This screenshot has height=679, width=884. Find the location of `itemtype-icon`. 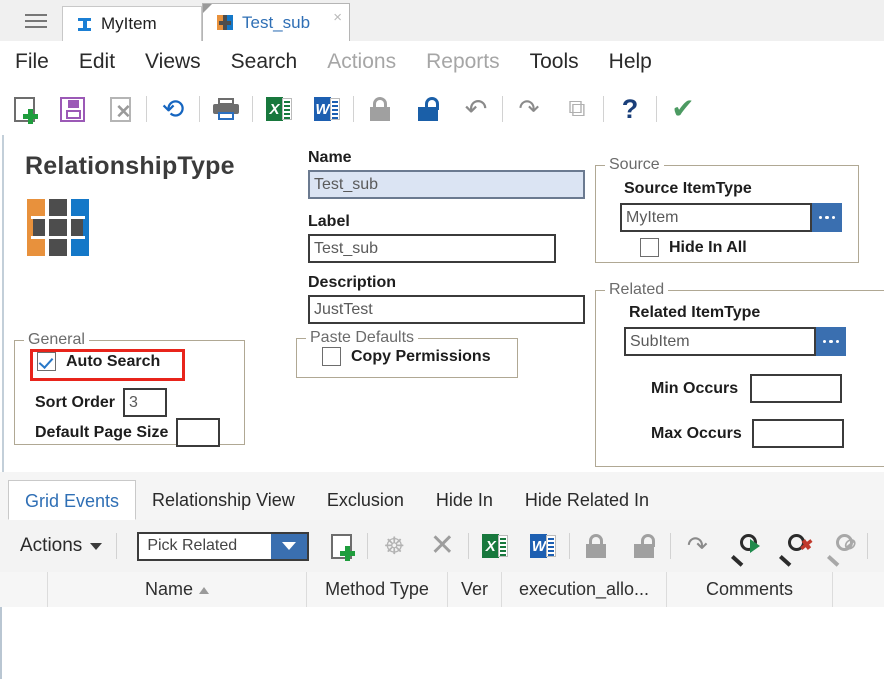

itemtype-icon is located at coordinates (84, 24).